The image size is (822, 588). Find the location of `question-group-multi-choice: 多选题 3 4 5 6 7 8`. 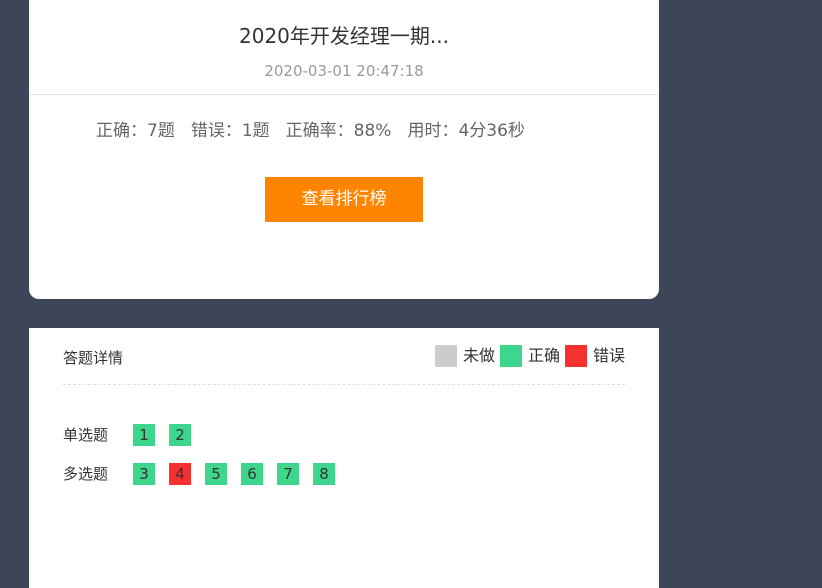

question-group-multi-choice: 多选题 3 4 5 6 7 8 is located at coordinates (206, 474).